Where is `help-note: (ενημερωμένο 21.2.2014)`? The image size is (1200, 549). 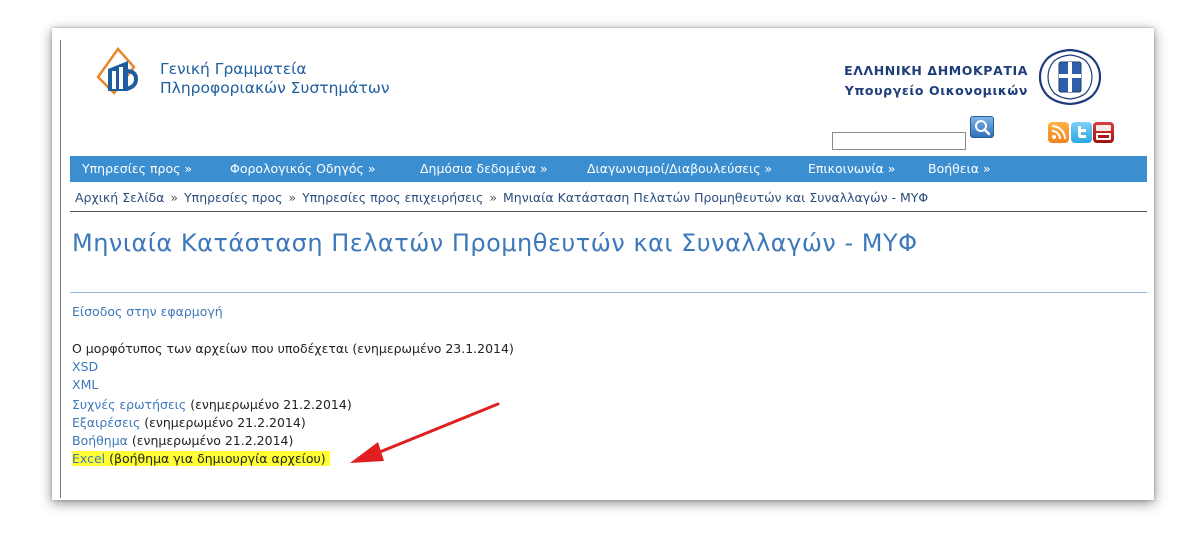
help-note: (ενημερωμένο 21.2.2014) is located at coordinates (210, 440).